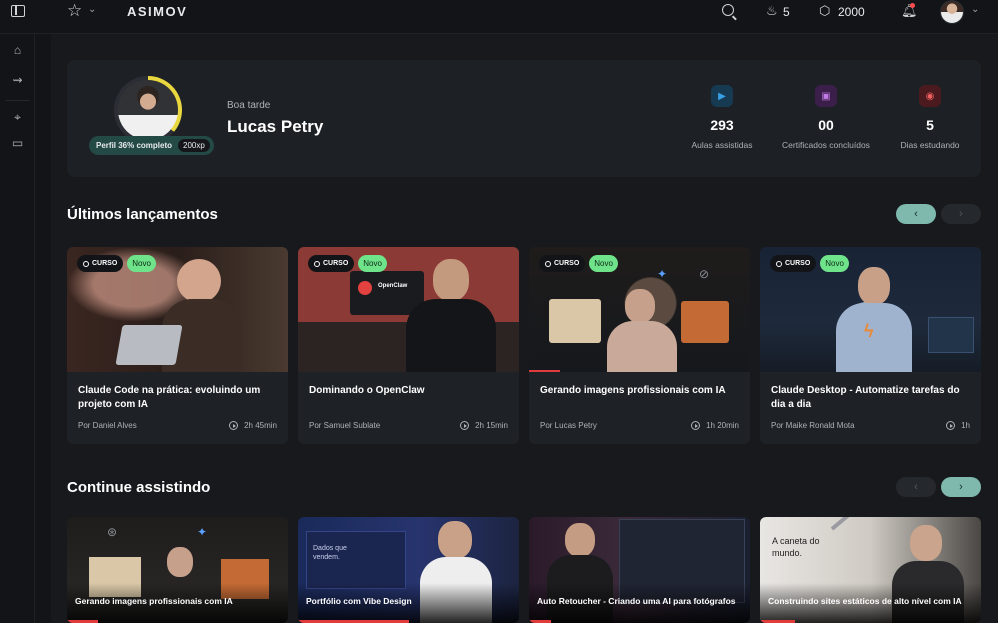  I want to click on course-duration: 1h 20min, so click(715, 425).